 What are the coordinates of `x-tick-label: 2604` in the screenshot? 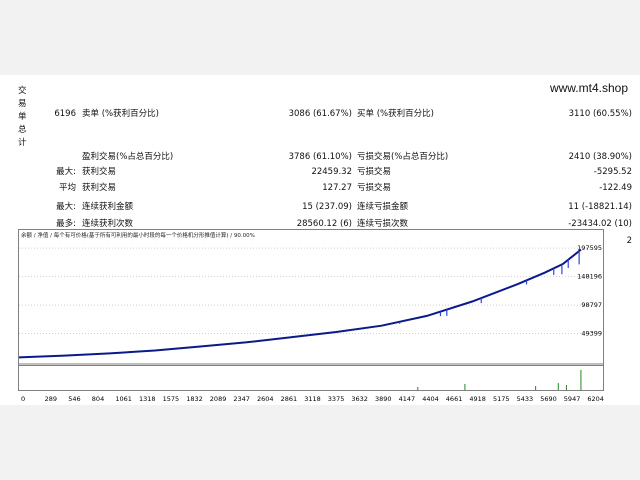 It's located at (265, 399).